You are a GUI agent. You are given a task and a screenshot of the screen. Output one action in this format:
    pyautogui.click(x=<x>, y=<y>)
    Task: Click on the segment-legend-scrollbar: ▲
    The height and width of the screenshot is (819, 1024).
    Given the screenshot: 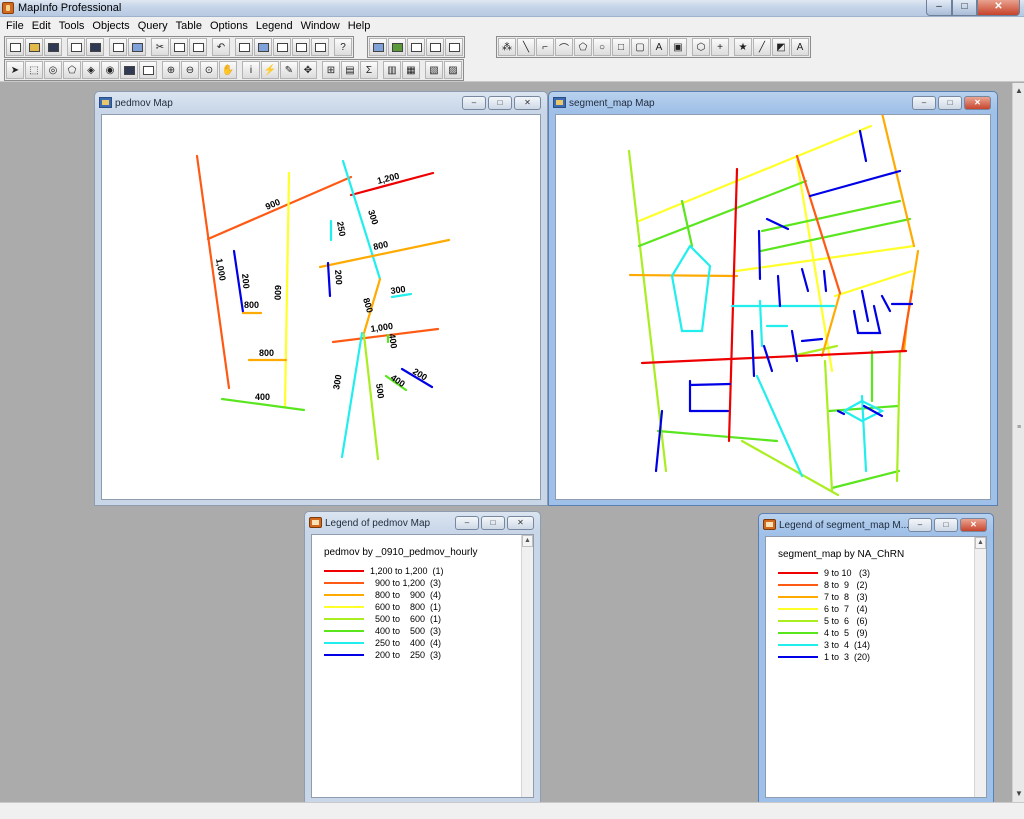 What is the action you would take?
    pyautogui.click(x=980, y=667)
    